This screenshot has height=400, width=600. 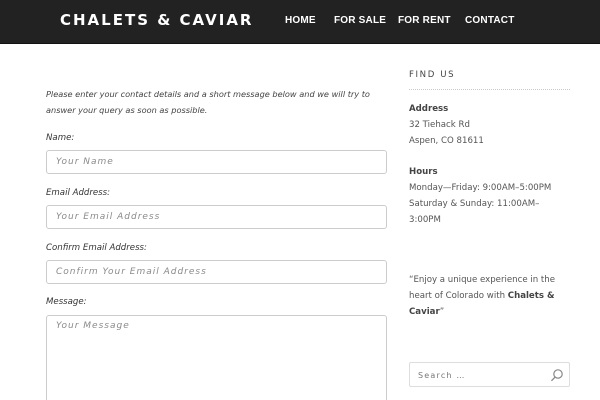 I want to click on address-line-2: Aspen, CO 81611, so click(x=446, y=141).